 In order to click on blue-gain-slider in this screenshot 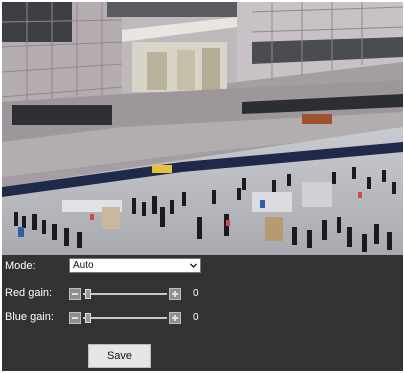, I will do `click(125, 318)`.